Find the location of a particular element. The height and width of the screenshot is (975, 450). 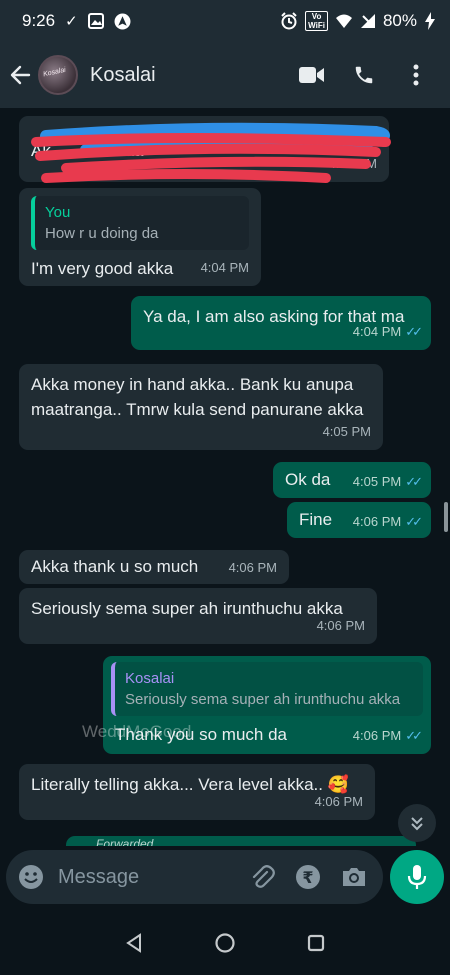

scroll-down-icon is located at coordinates (417, 824).